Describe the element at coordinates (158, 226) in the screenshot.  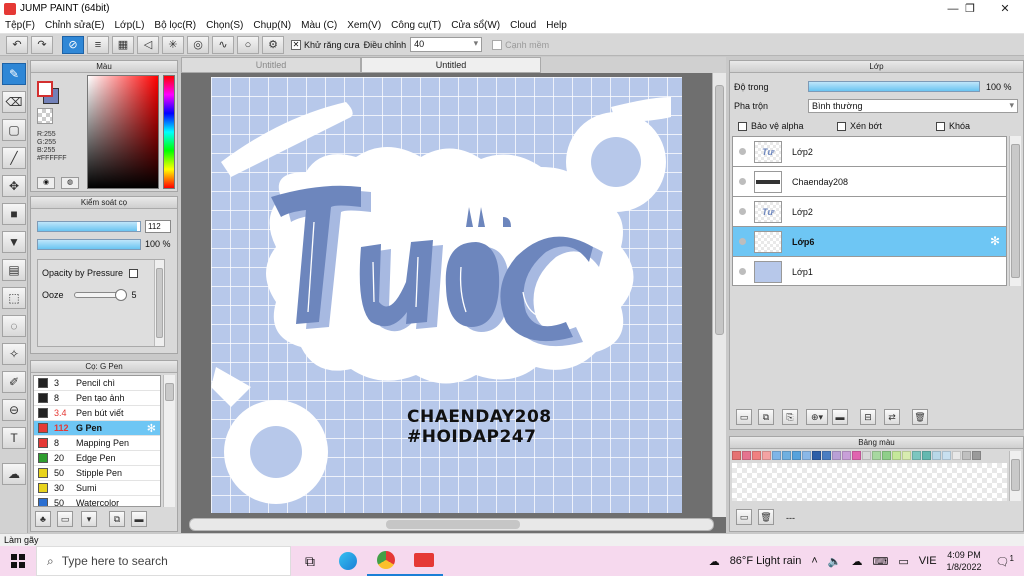
I see `brush-size-input: 112` at that location.